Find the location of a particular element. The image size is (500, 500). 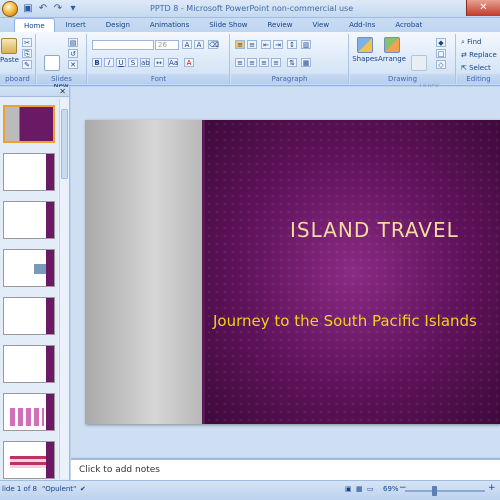

office-button is located at coordinates (10, 9).